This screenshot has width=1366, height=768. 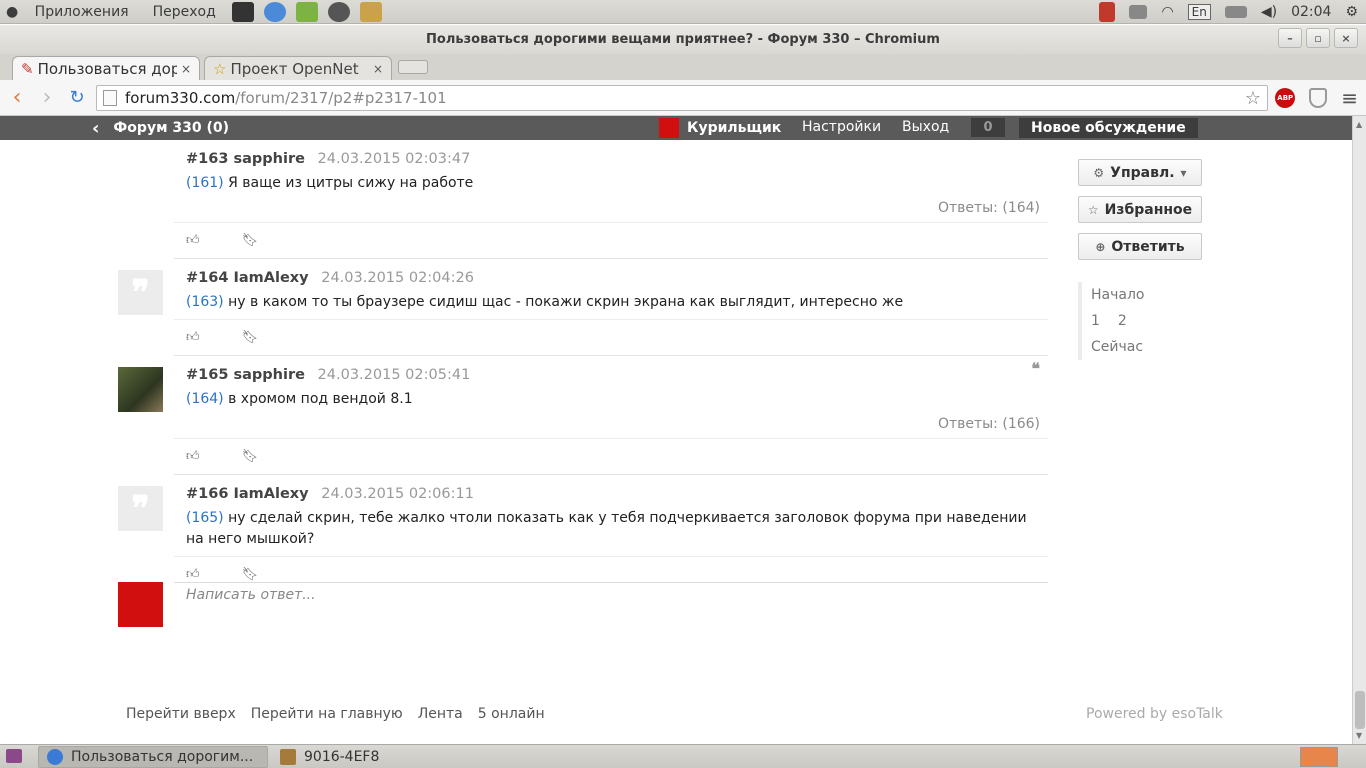 I want to click on new-discussion-button: Новое обсуждение, so click(x=1108, y=128).